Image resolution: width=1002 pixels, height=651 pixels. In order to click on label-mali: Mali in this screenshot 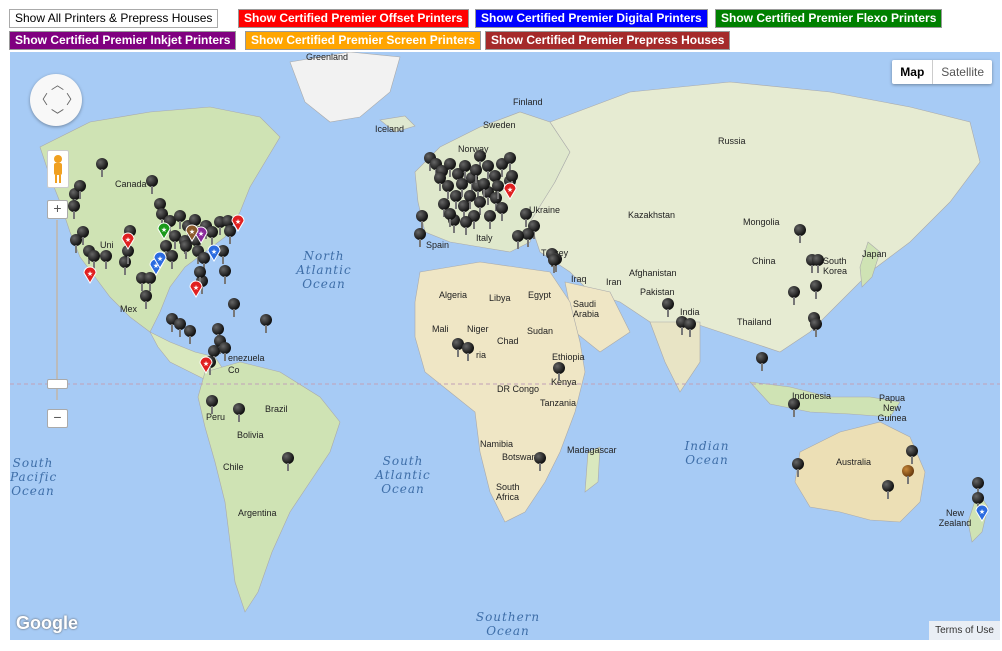, I will do `click(440, 329)`.